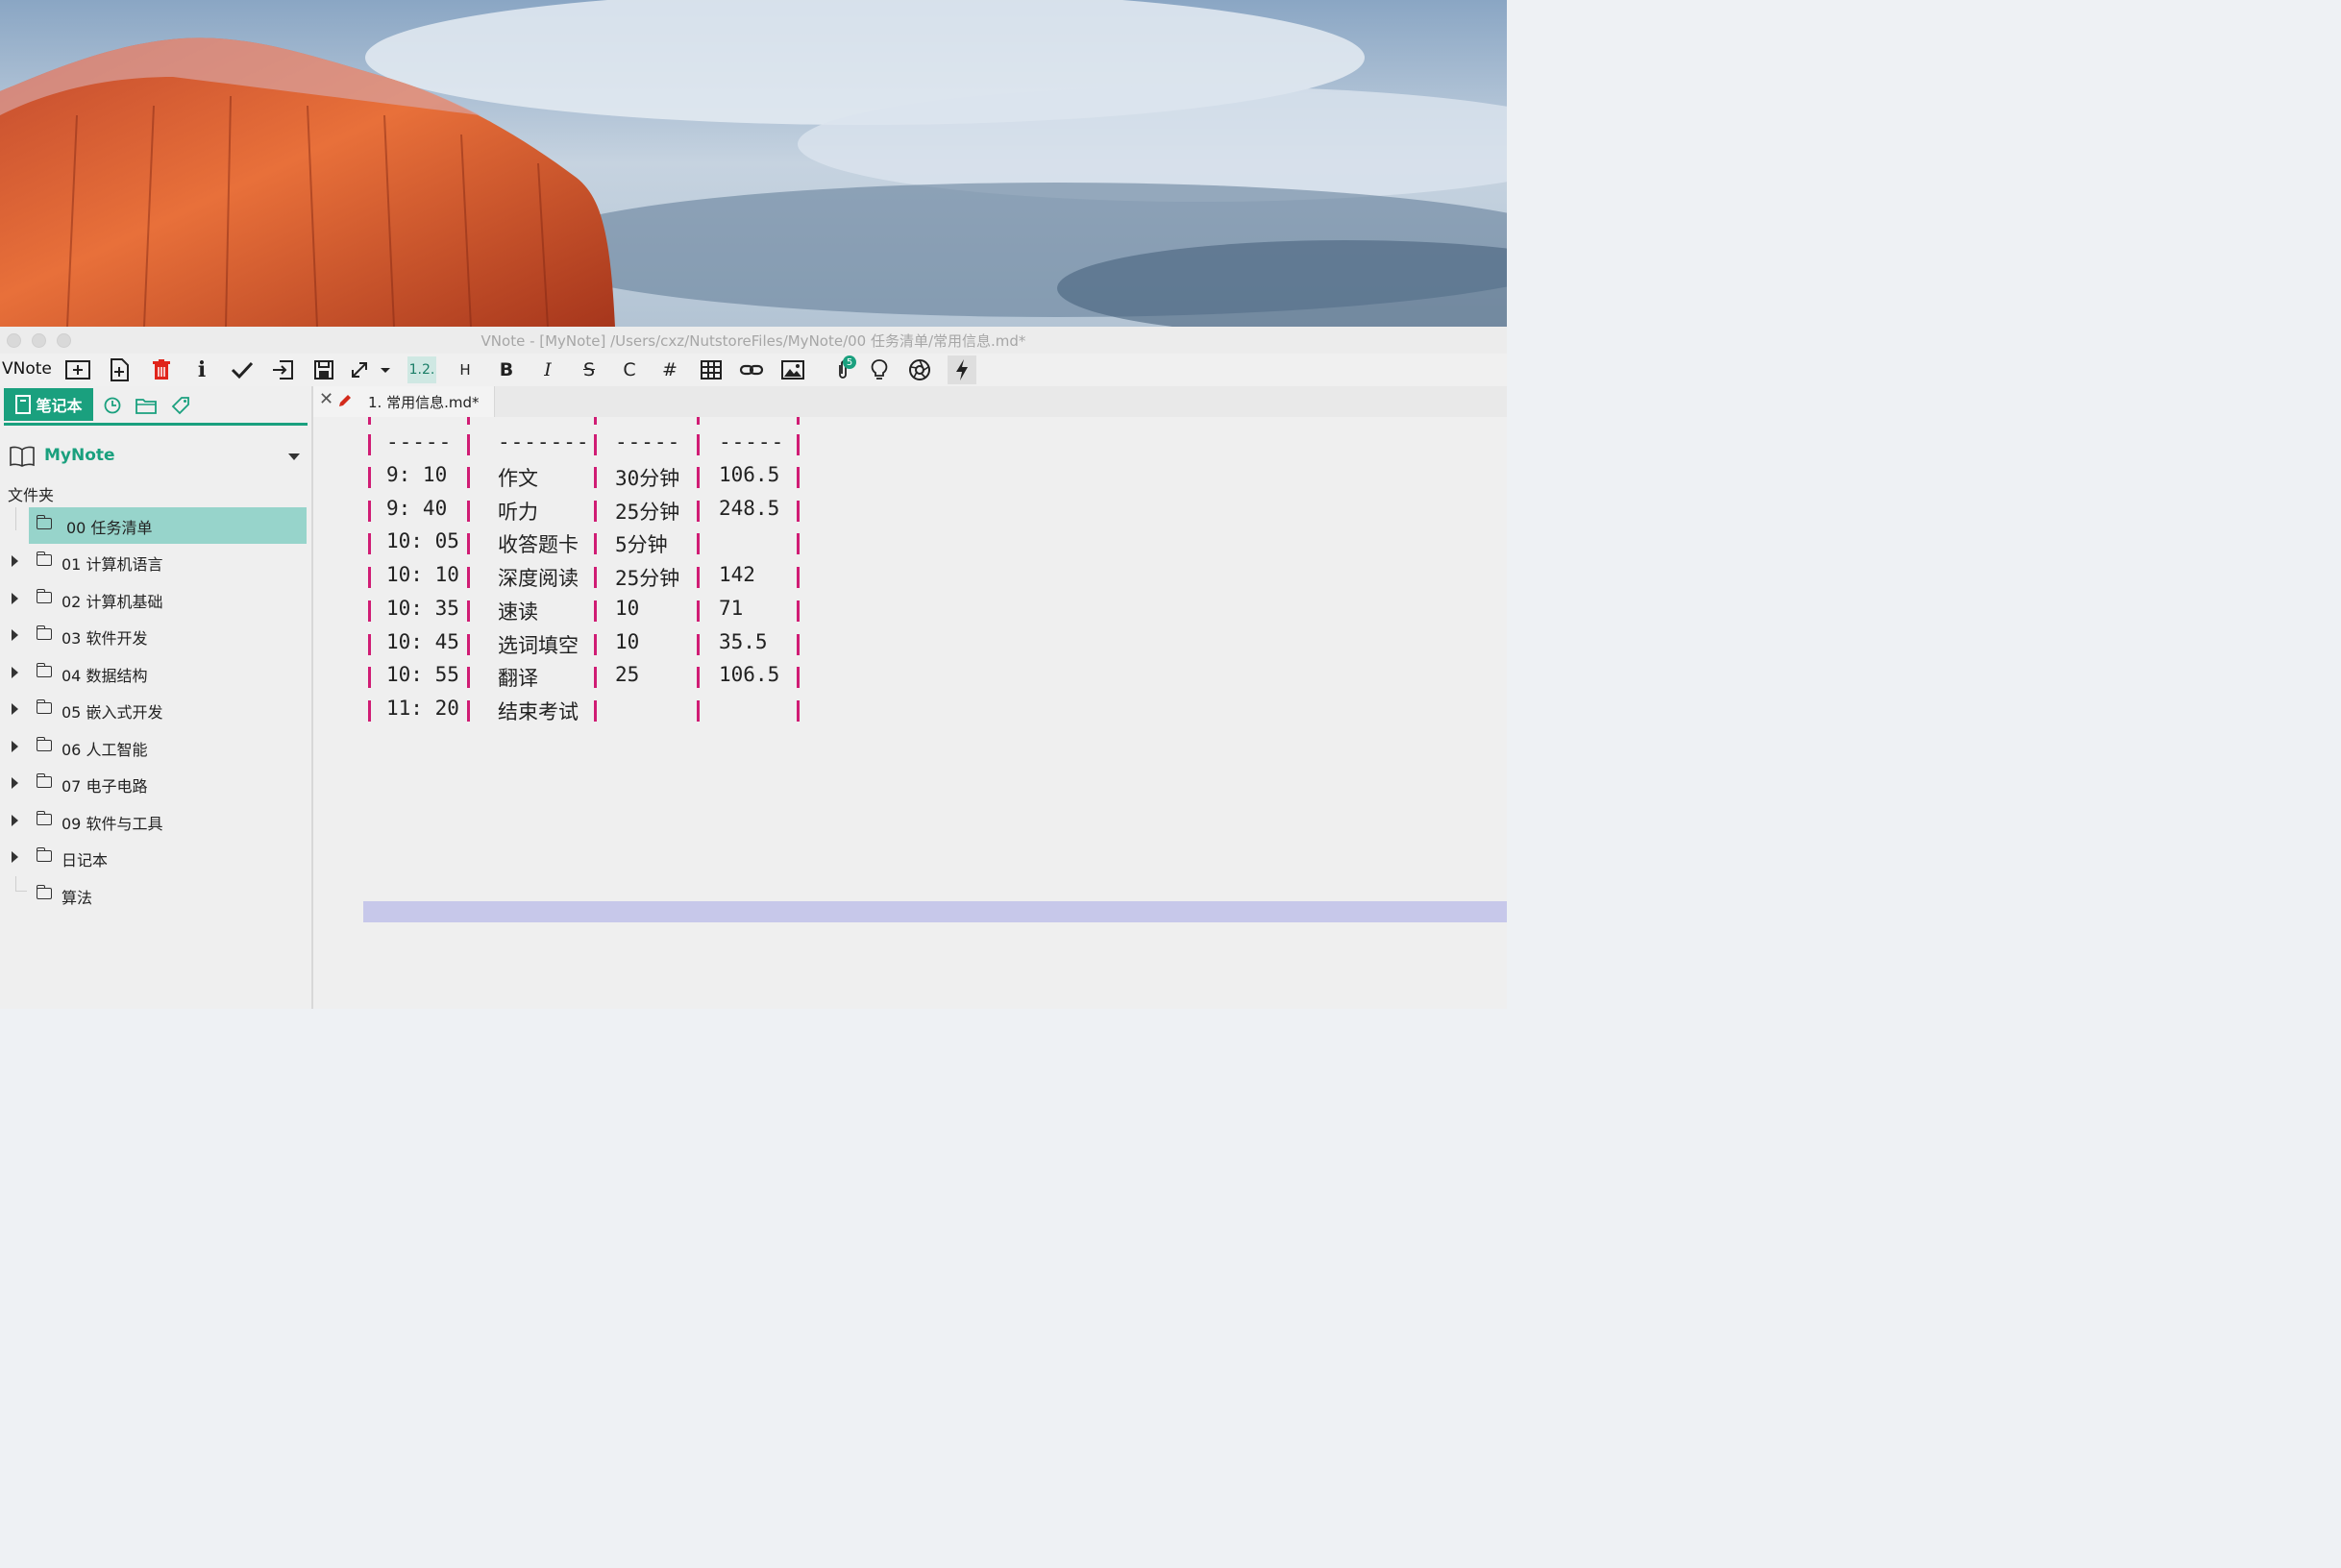 Image resolution: width=2341 pixels, height=1568 pixels. I want to click on link-icon, so click(751, 370).